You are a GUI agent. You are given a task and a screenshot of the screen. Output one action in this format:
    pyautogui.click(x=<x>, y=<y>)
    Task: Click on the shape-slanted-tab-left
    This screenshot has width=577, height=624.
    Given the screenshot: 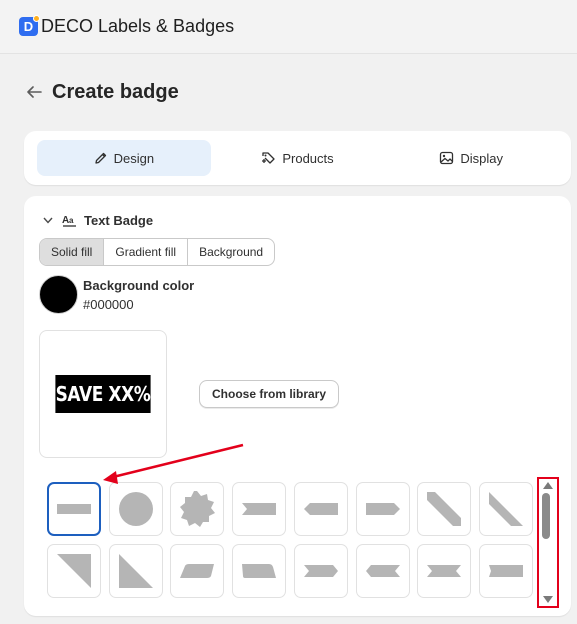 What is the action you would take?
    pyautogui.click(x=197, y=571)
    